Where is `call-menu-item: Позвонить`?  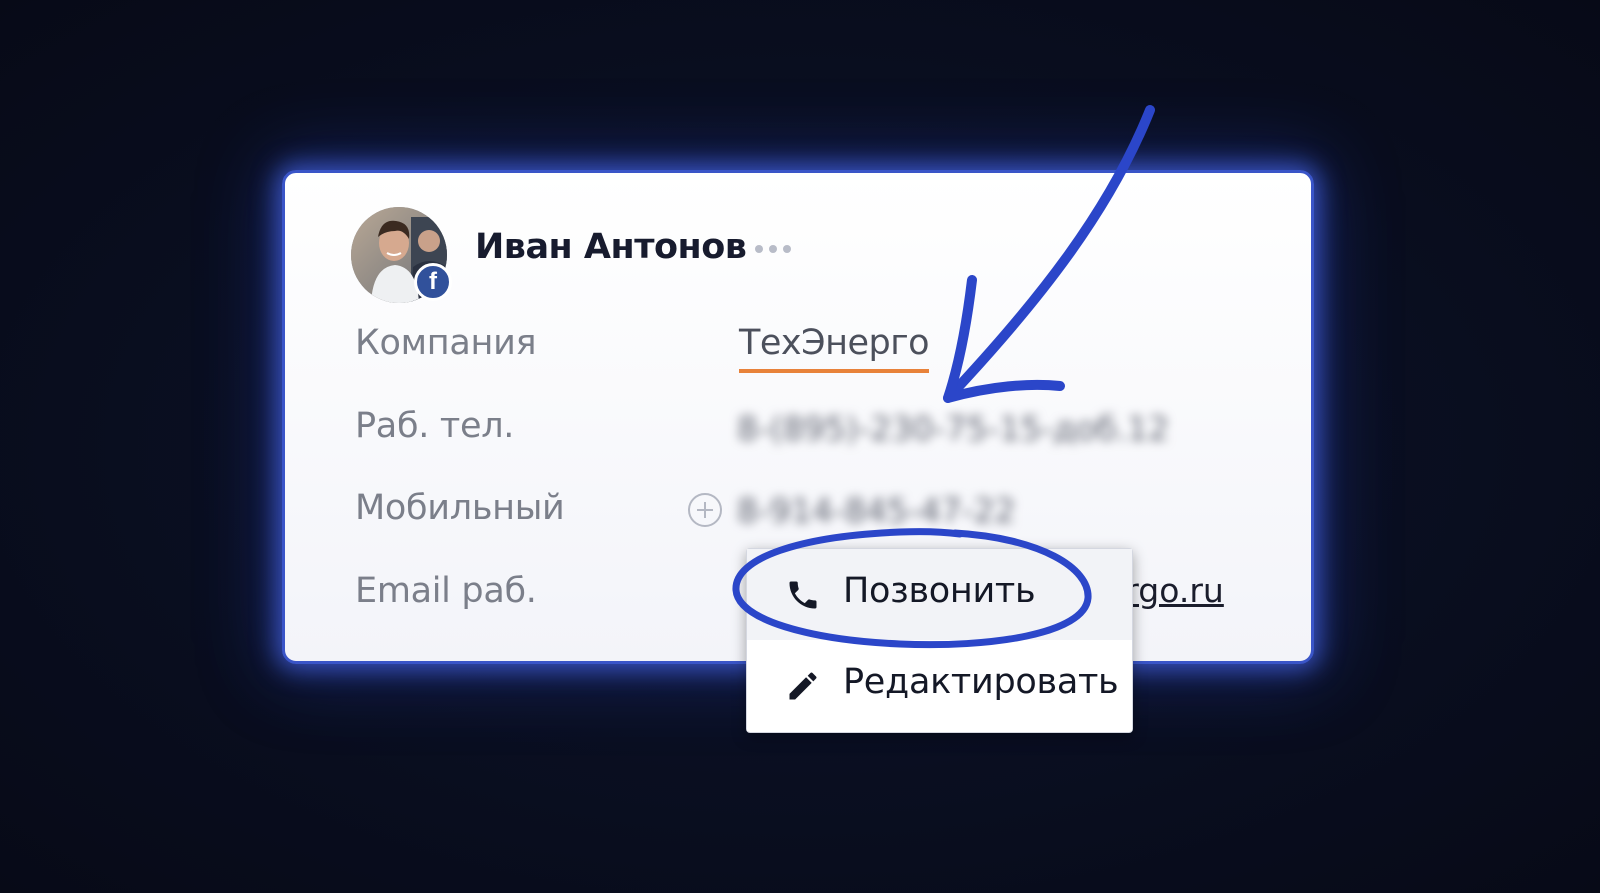
call-menu-item: Позвонить is located at coordinates (939, 594).